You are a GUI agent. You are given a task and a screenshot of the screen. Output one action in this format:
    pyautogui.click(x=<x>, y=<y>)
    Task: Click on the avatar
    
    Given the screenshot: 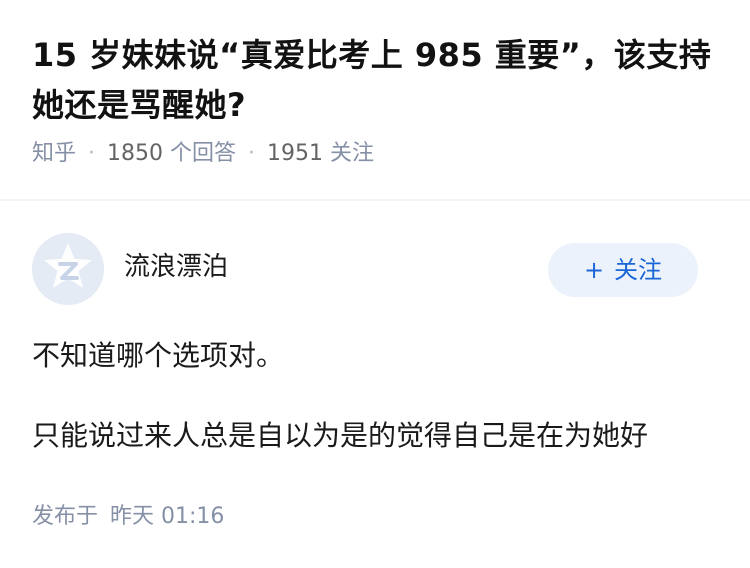 What is the action you would take?
    pyautogui.click(x=68, y=269)
    